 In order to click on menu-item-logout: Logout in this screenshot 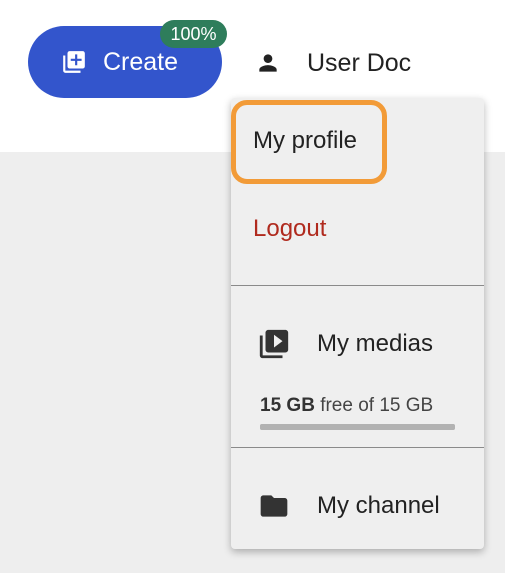, I will do `click(357, 228)`.